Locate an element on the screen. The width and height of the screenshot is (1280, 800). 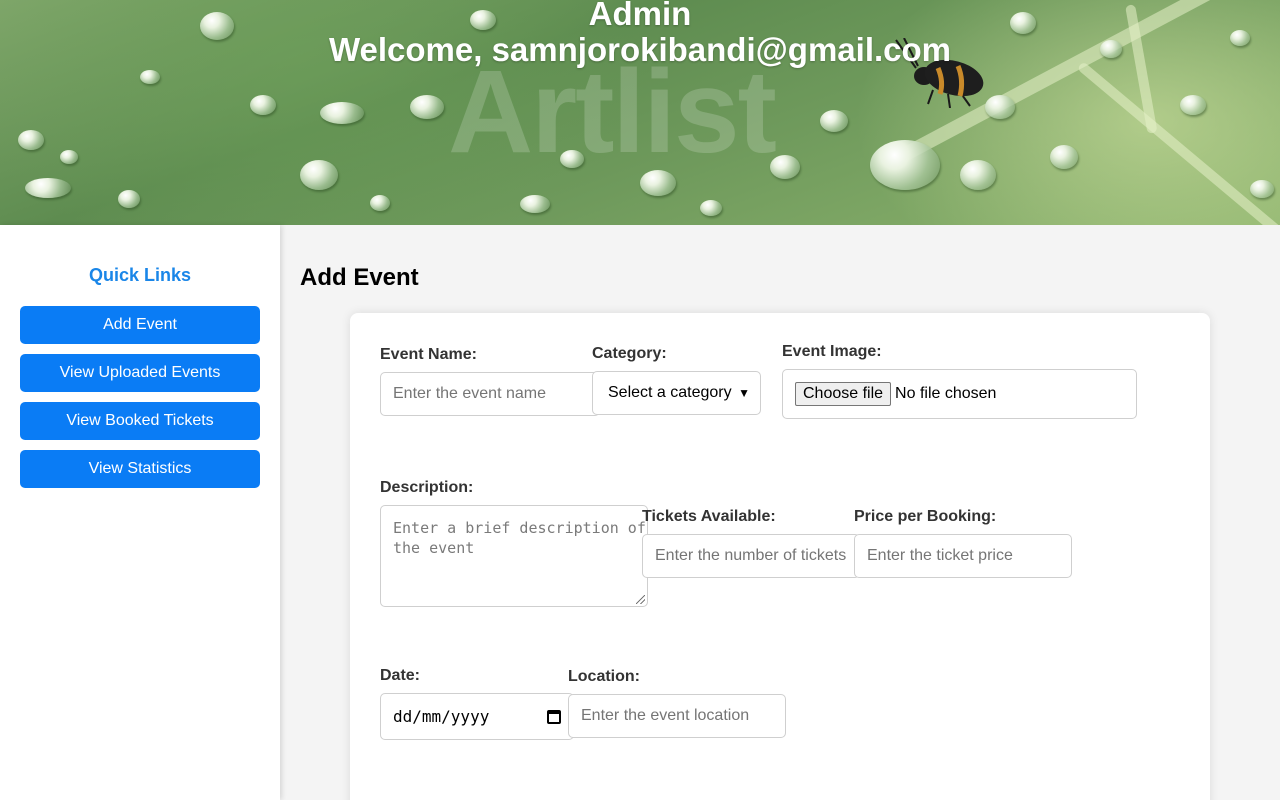
leaf-vein is located at coordinates (1178, 143).